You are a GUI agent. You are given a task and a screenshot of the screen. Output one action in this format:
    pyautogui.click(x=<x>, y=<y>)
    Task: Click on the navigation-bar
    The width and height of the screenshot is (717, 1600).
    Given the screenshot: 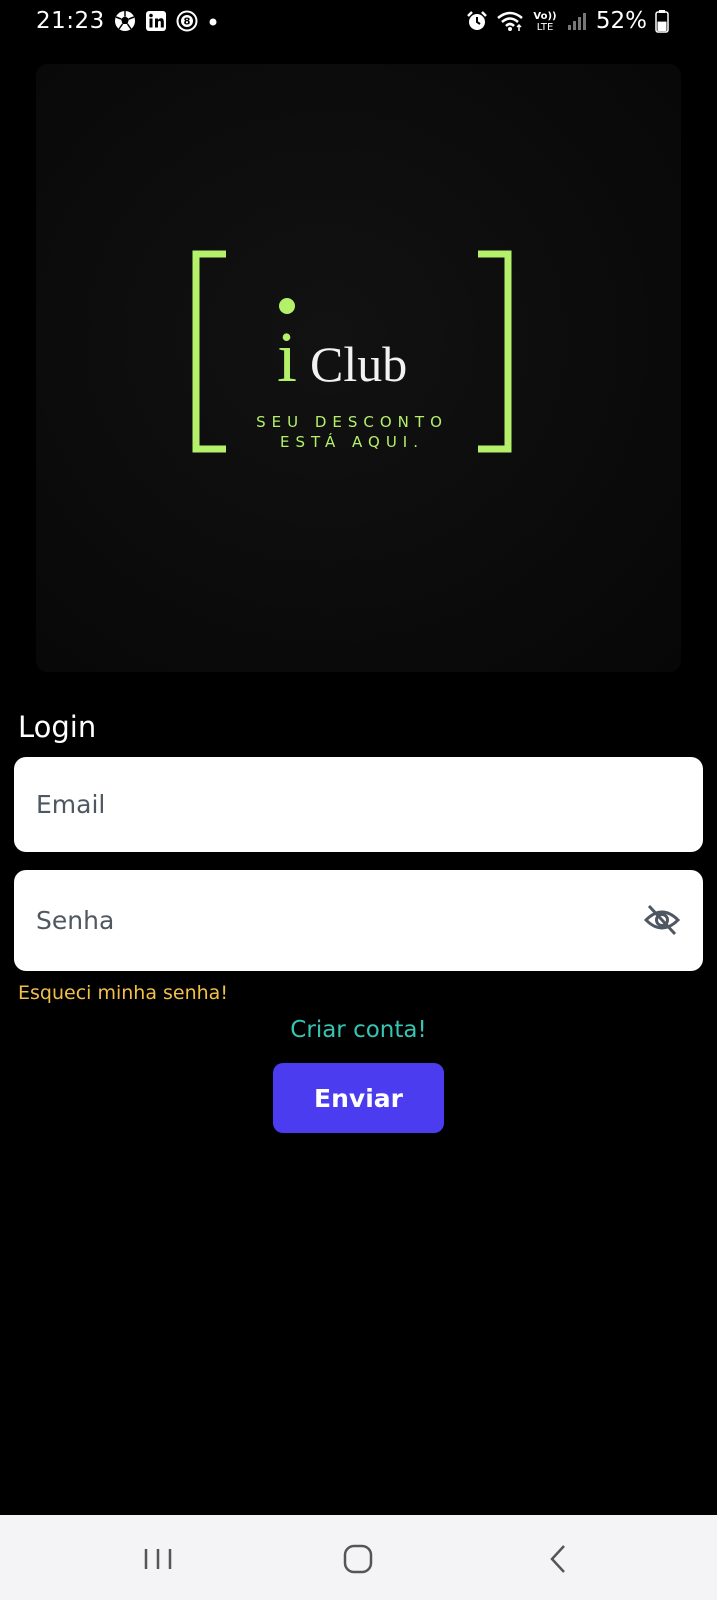 What is the action you would take?
    pyautogui.click(x=358, y=1557)
    